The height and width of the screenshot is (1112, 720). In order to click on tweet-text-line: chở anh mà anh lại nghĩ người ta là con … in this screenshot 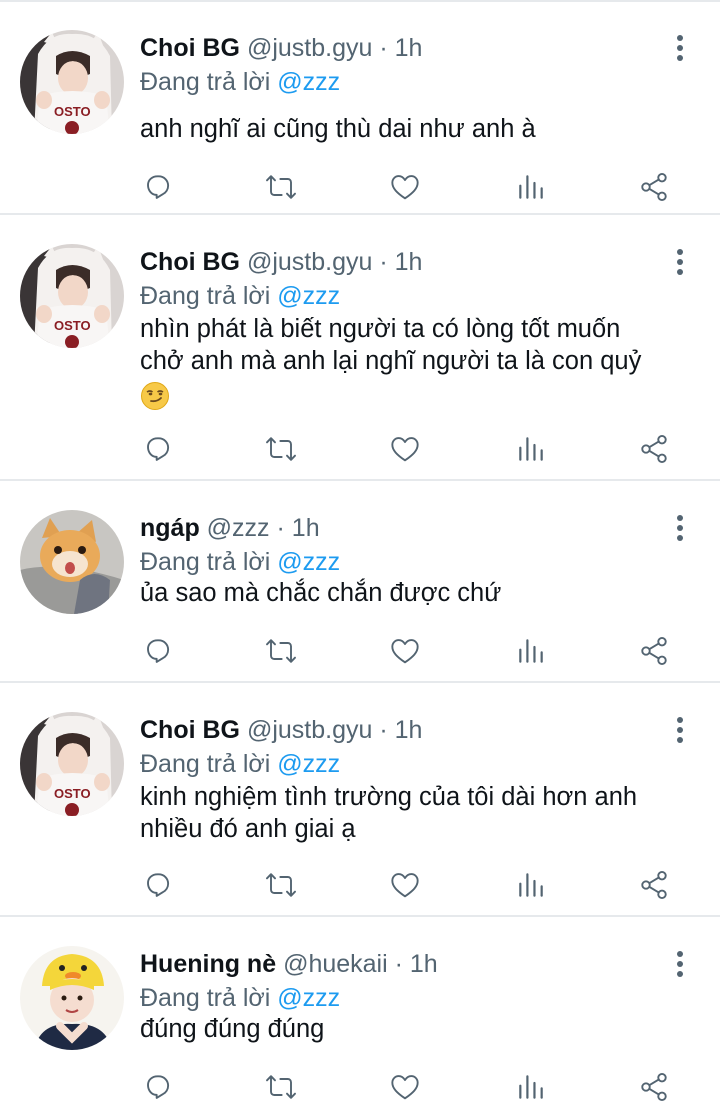, I will do `click(391, 361)`.